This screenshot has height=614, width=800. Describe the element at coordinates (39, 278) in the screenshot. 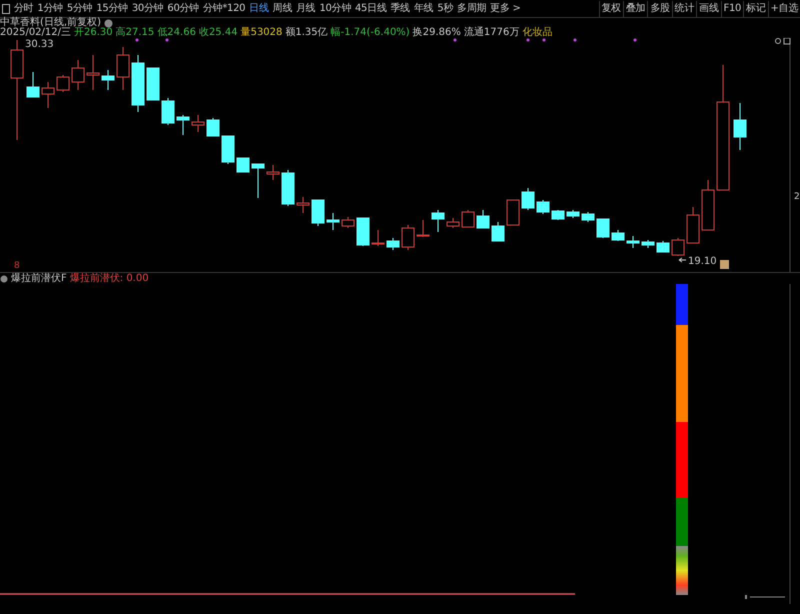

I see `indicator-name: 爆拉前潜伏F` at that location.